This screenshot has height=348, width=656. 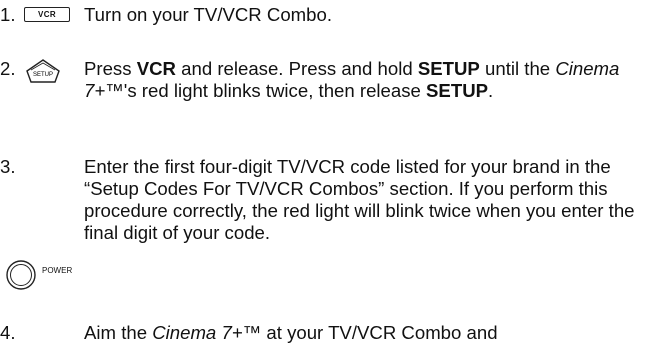 I want to click on vcr-button-label: VCR, so click(x=47, y=14).